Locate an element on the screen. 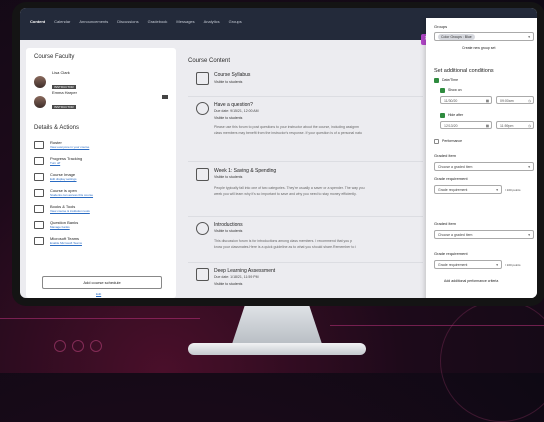 The width and height of the screenshot is (544, 422). add-schedule-button: Add course schedule is located at coordinates (102, 282).